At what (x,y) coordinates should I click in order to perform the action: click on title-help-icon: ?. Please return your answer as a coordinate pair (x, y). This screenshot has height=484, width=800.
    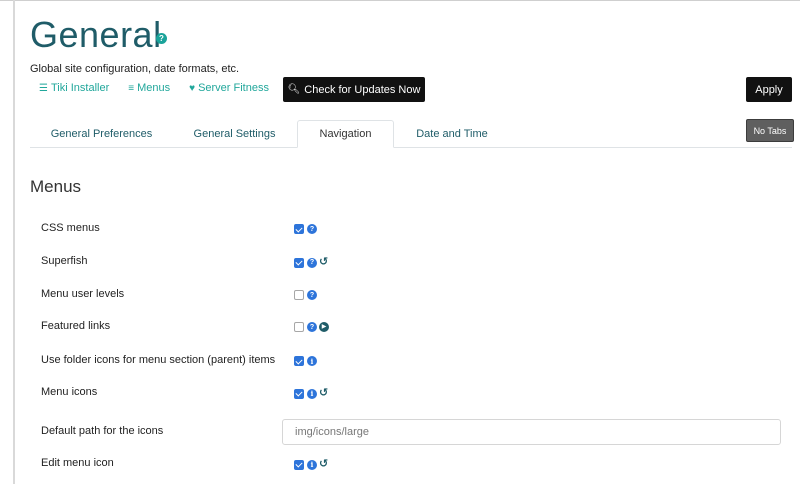
    Looking at the image, I should click on (161, 38).